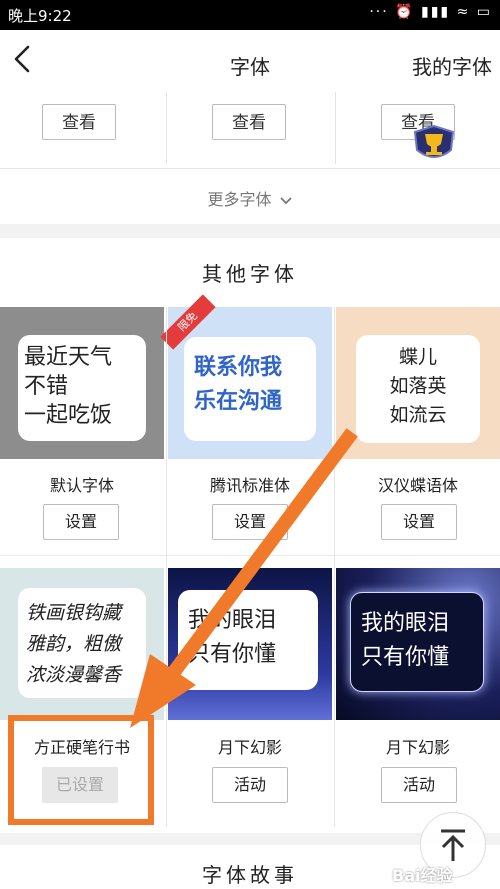  I want to click on font-preview-fangzheng: 铁画银钩藏 雅韵，粗傲 浓淡漫馨香, so click(82, 644).